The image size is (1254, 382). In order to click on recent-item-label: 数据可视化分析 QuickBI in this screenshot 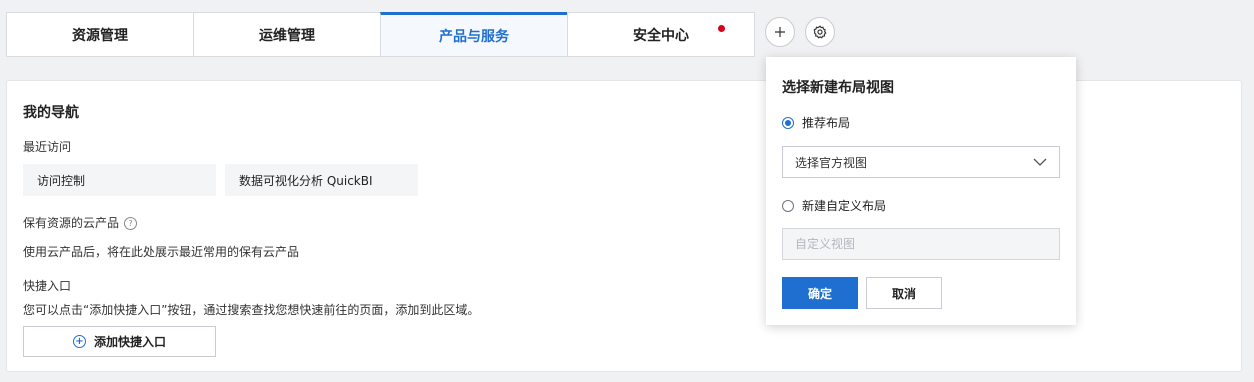, I will do `click(306, 180)`.